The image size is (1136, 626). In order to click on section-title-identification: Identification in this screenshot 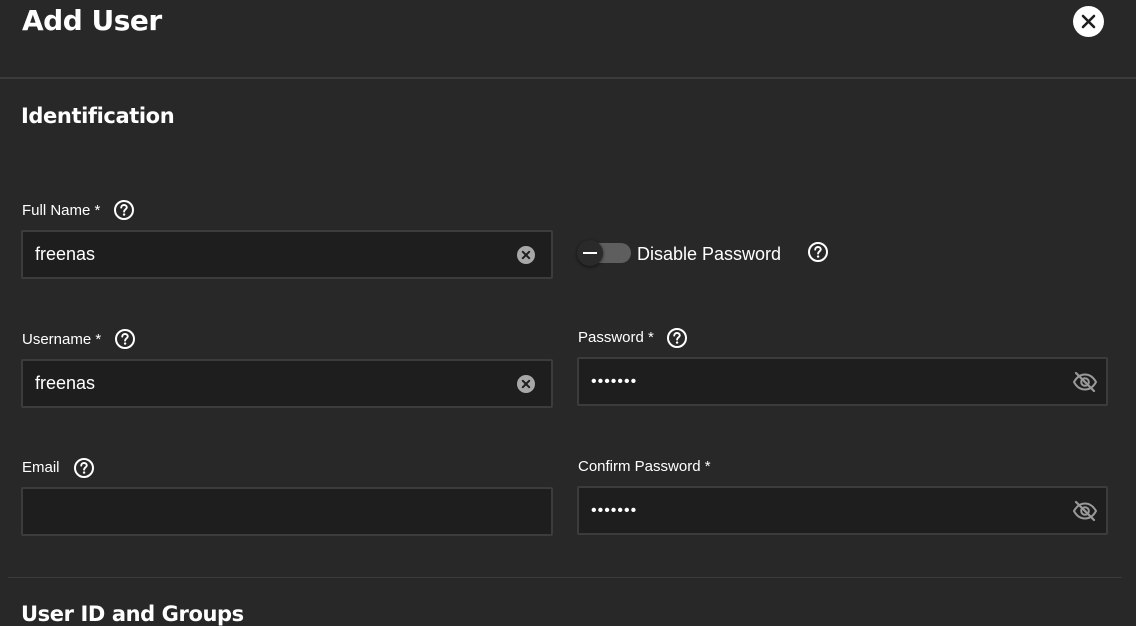, I will do `click(98, 116)`.